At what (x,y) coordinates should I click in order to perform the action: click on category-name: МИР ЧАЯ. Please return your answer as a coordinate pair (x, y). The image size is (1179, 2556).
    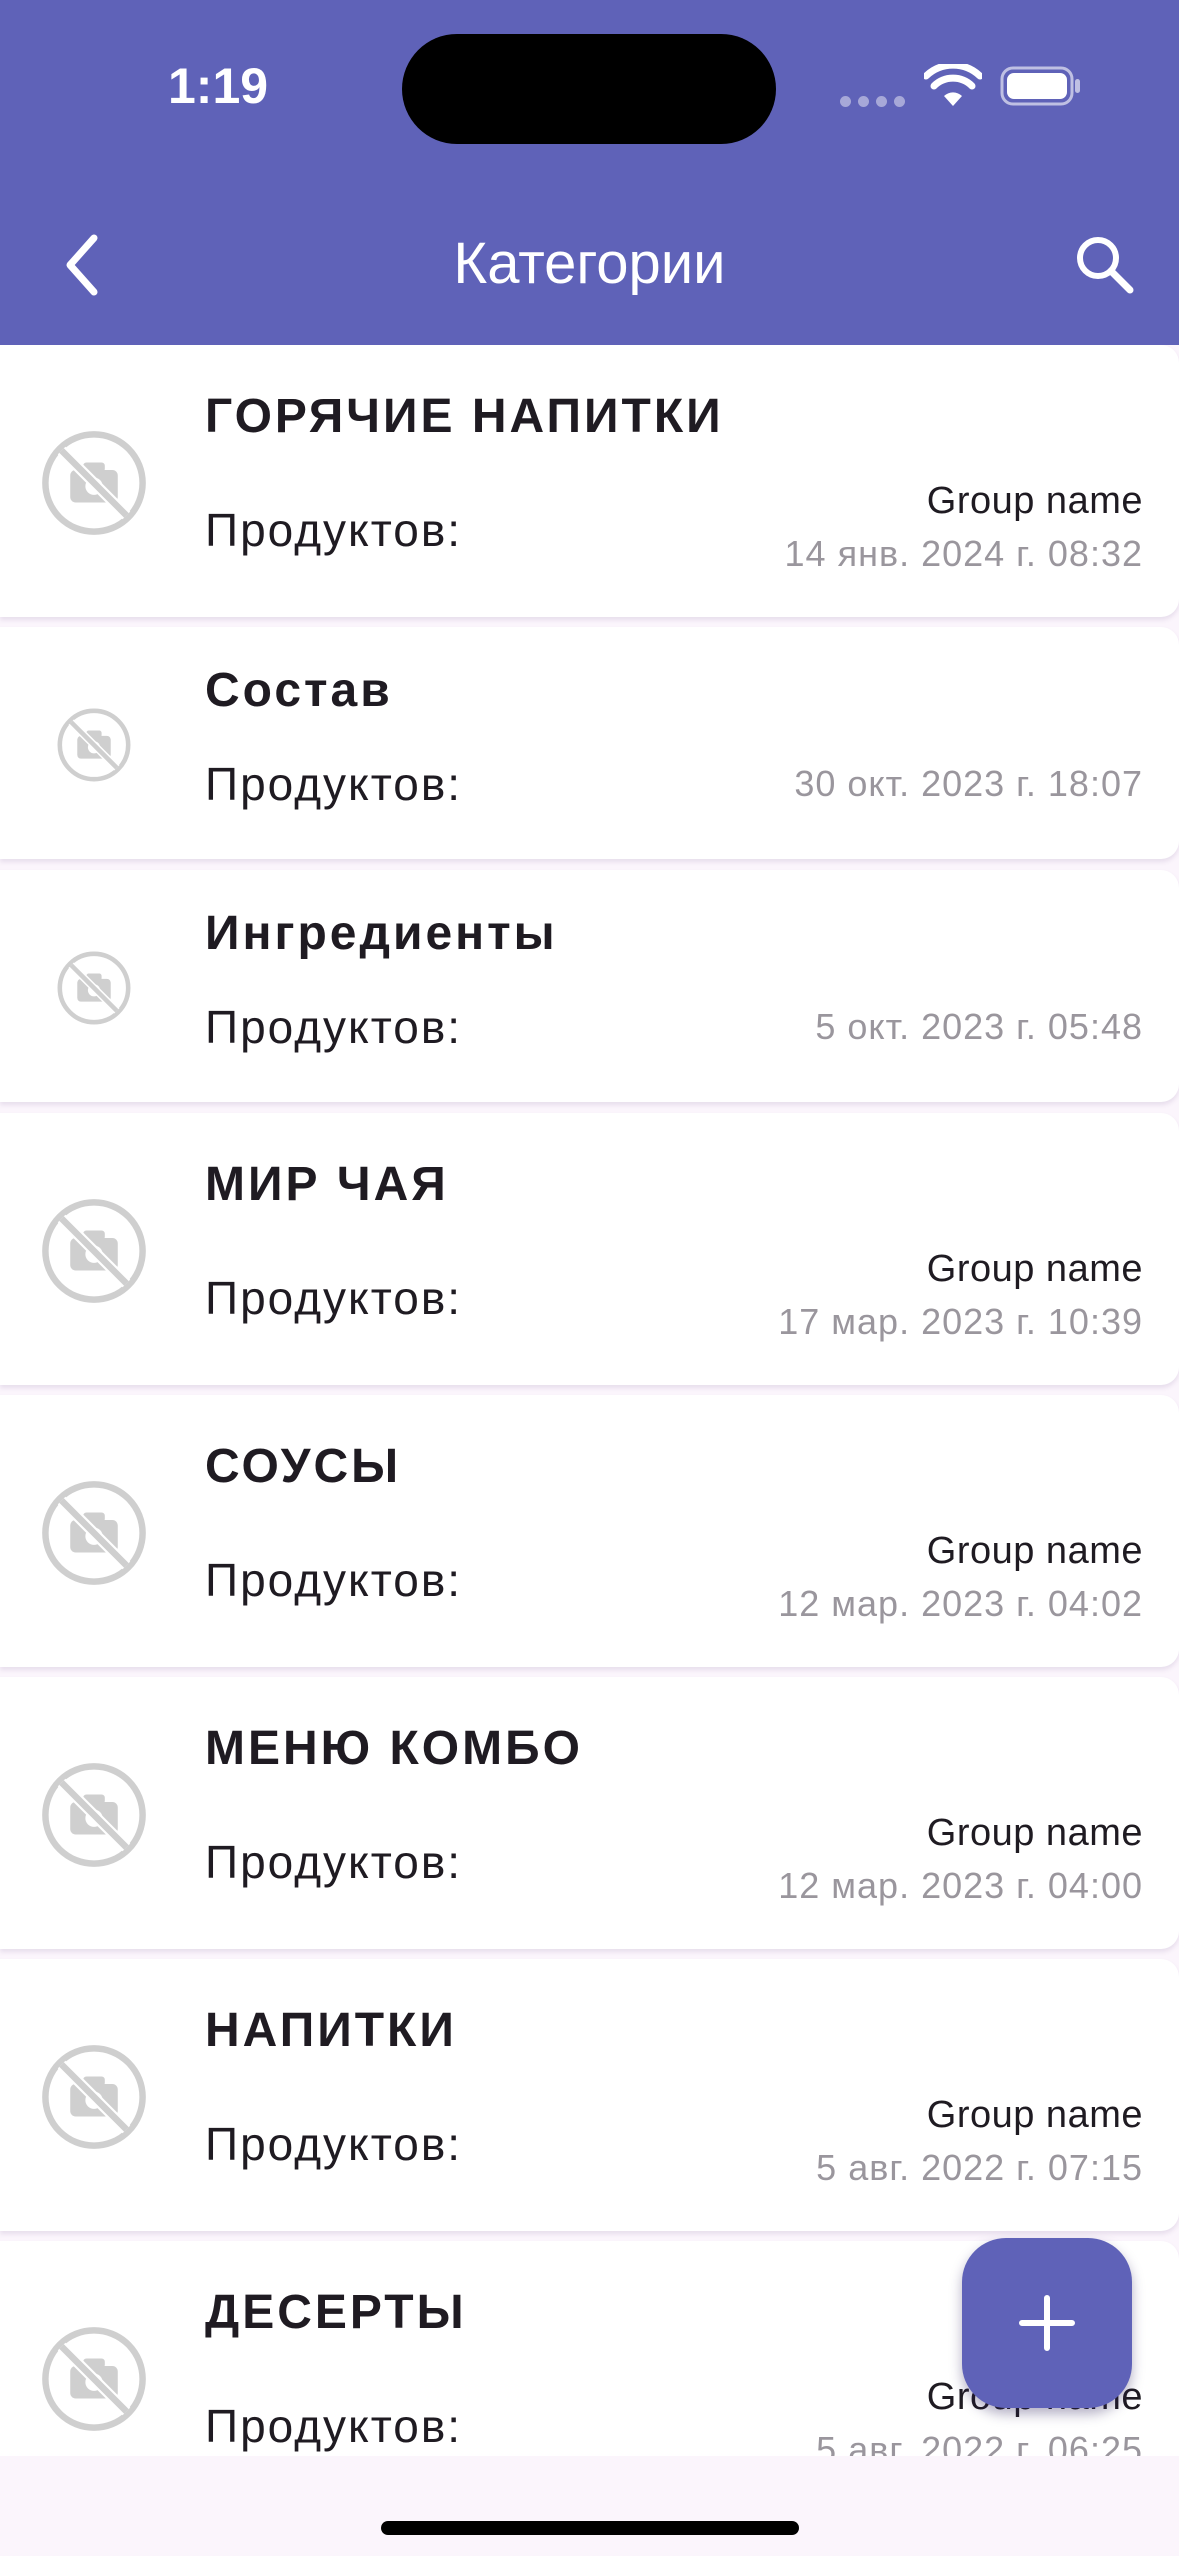
    Looking at the image, I should click on (327, 1184).